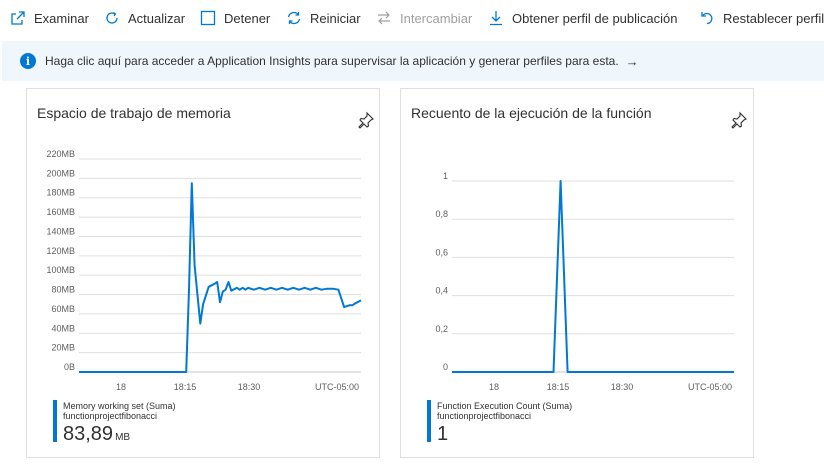  I want to click on exec-legend-color, so click(429, 421).